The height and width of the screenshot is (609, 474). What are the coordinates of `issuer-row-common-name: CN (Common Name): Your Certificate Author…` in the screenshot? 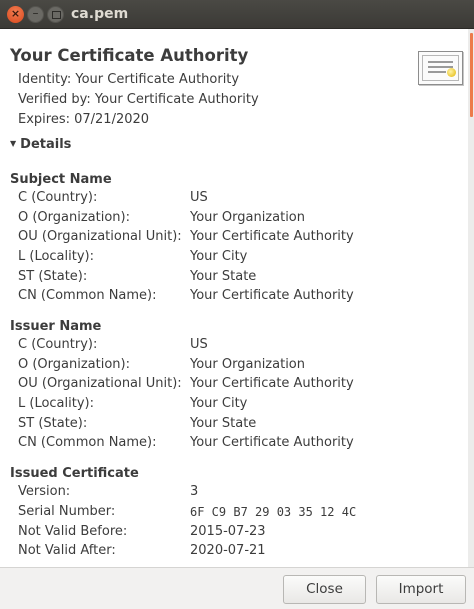 It's located at (234, 444).